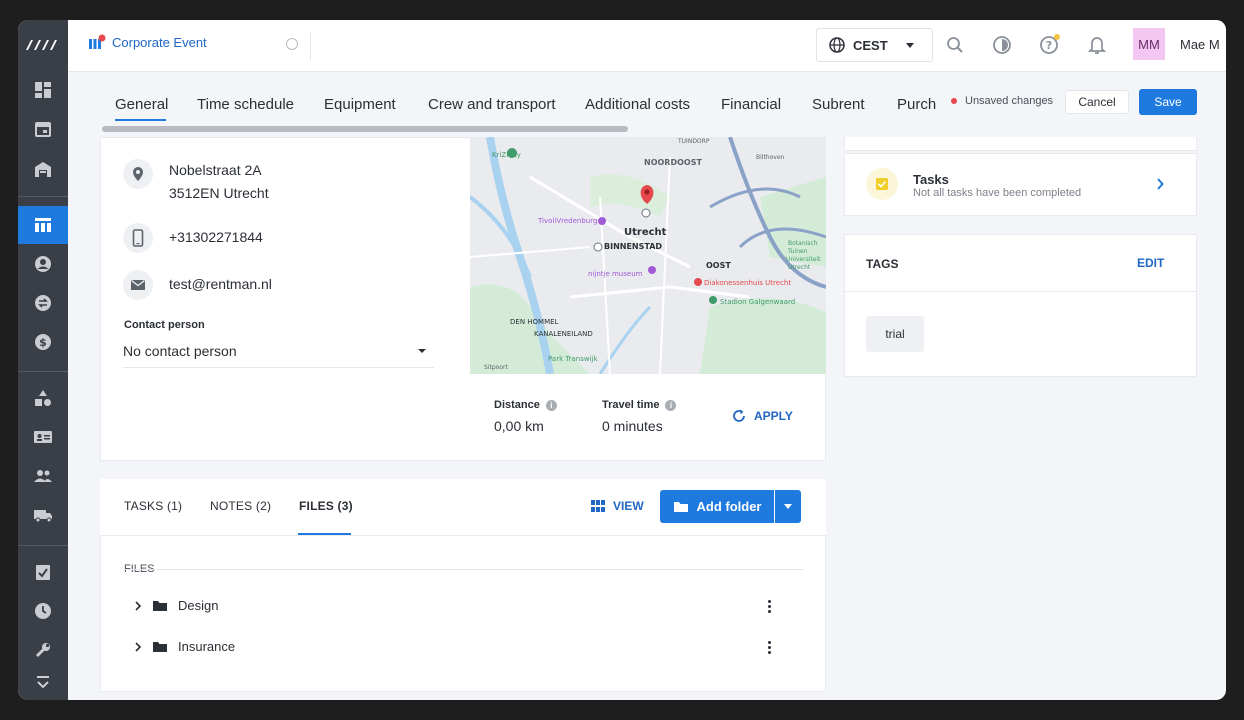 This screenshot has height=720, width=1244. Describe the element at coordinates (147, 42) in the screenshot. I see `project-tab: Corporate Event` at that location.